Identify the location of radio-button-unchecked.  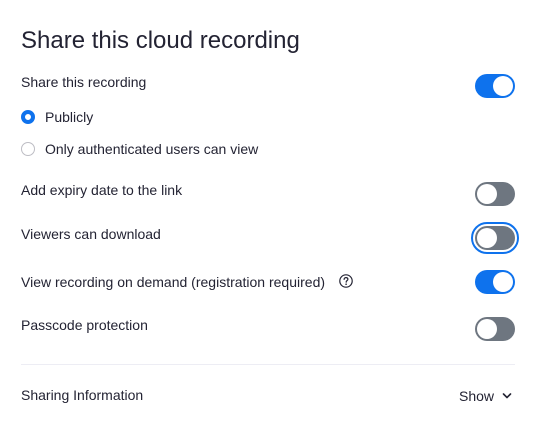
(28, 149).